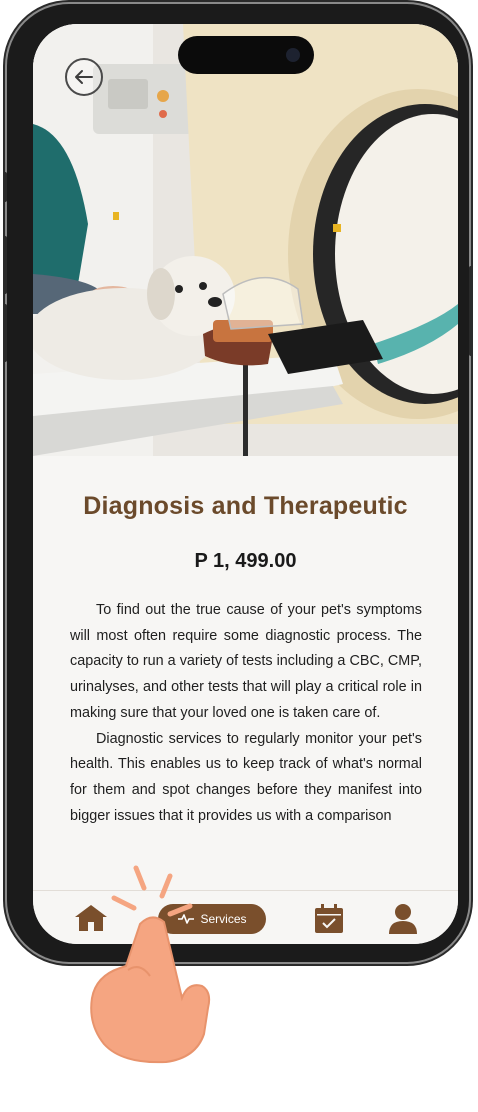  I want to click on nav-profile, so click(403, 919).